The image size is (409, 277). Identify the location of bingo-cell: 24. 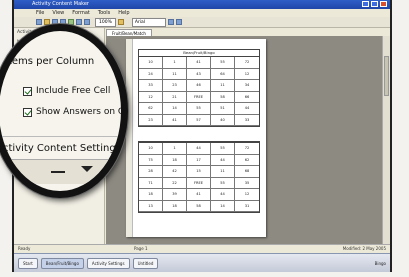
(151, 74).